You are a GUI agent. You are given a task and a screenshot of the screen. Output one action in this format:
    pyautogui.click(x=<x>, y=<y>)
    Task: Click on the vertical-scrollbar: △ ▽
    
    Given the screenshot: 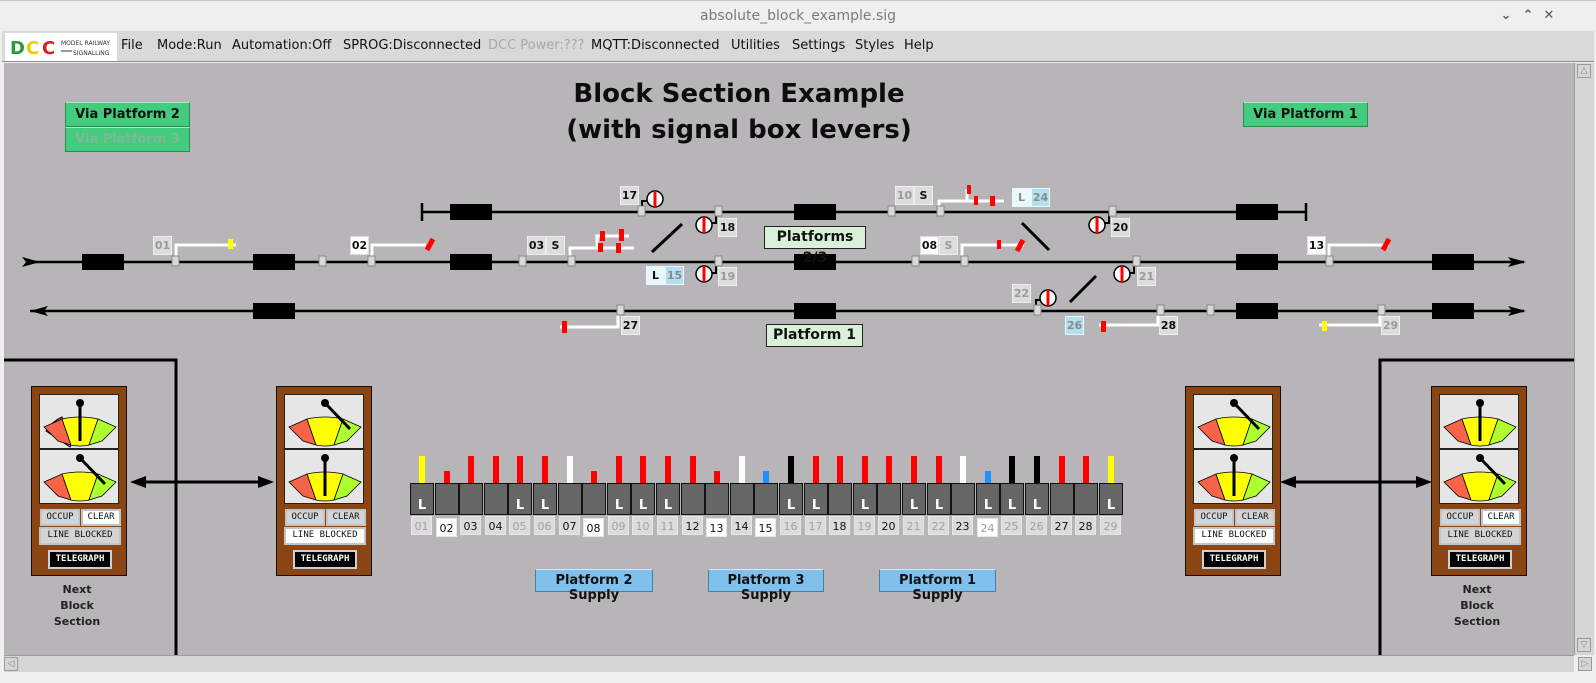 What is the action you would take?
    pyautogui.click(x=1584, y=359)
    